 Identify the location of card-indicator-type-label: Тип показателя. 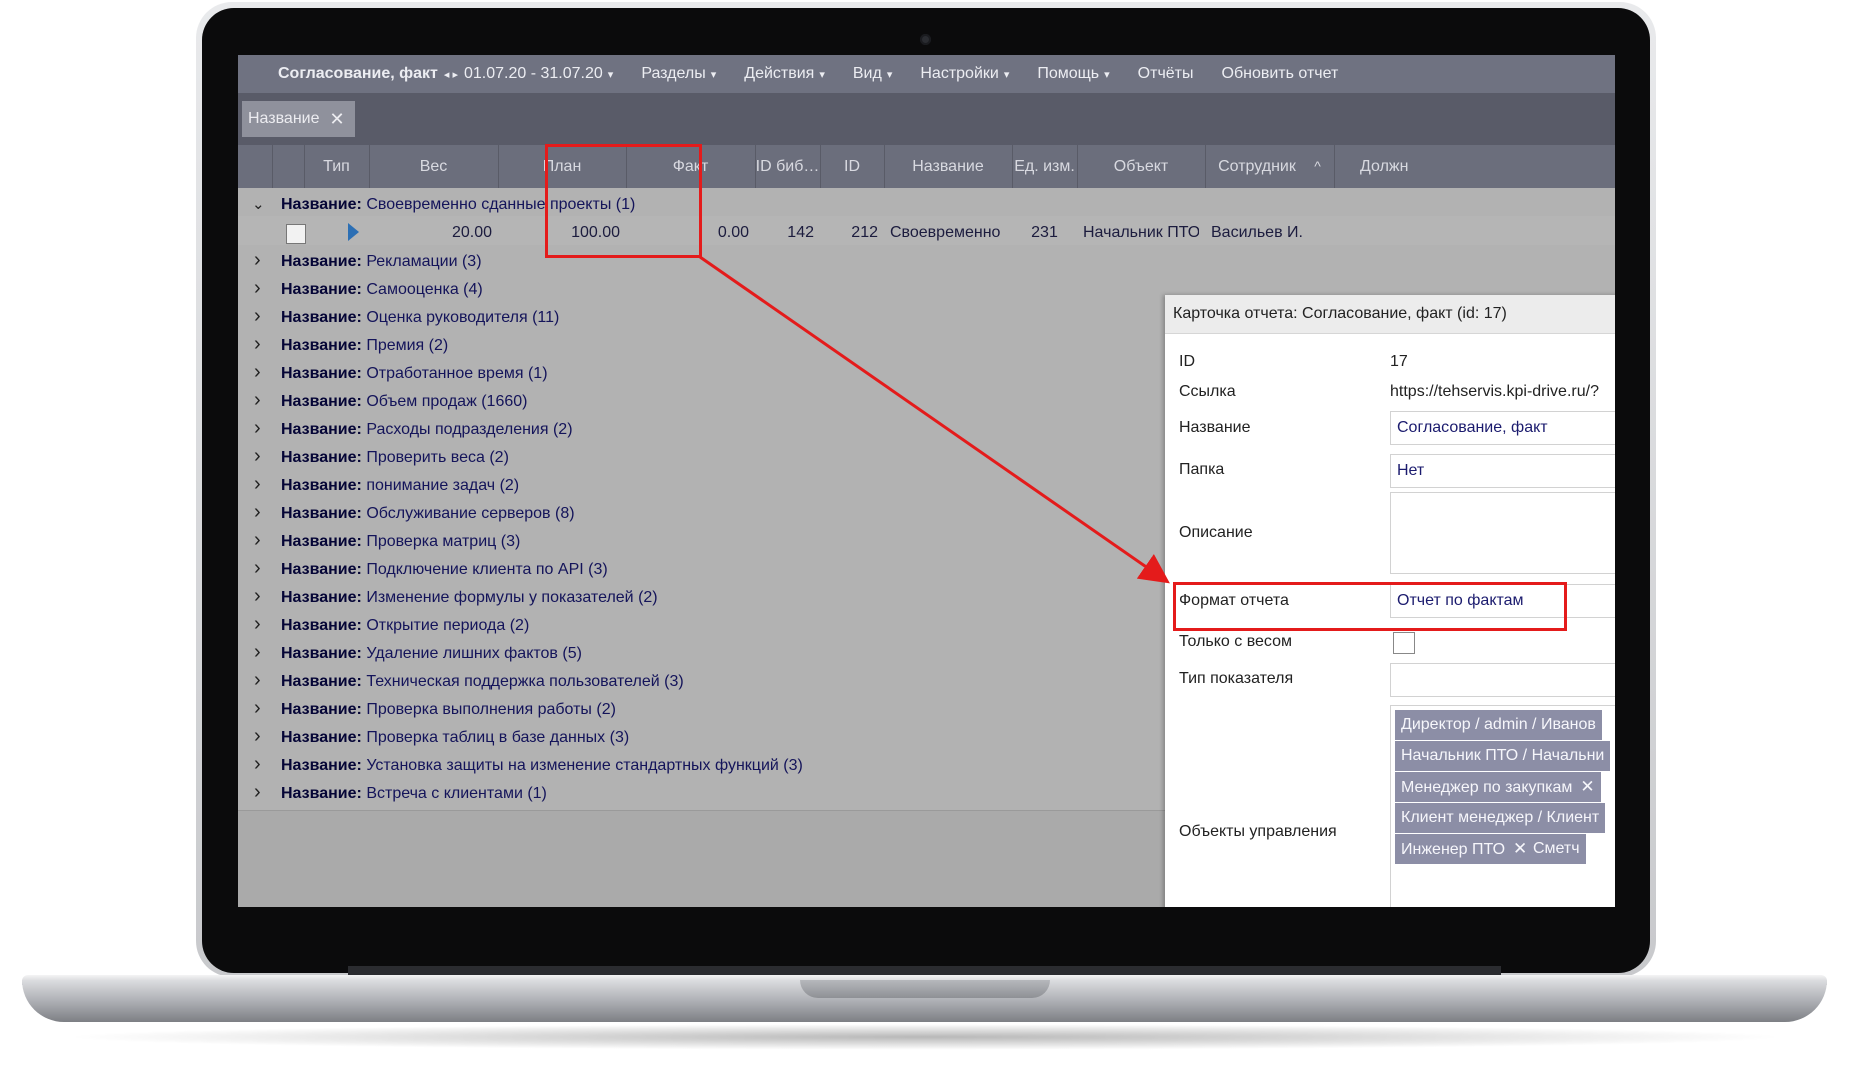
(1236, 678).